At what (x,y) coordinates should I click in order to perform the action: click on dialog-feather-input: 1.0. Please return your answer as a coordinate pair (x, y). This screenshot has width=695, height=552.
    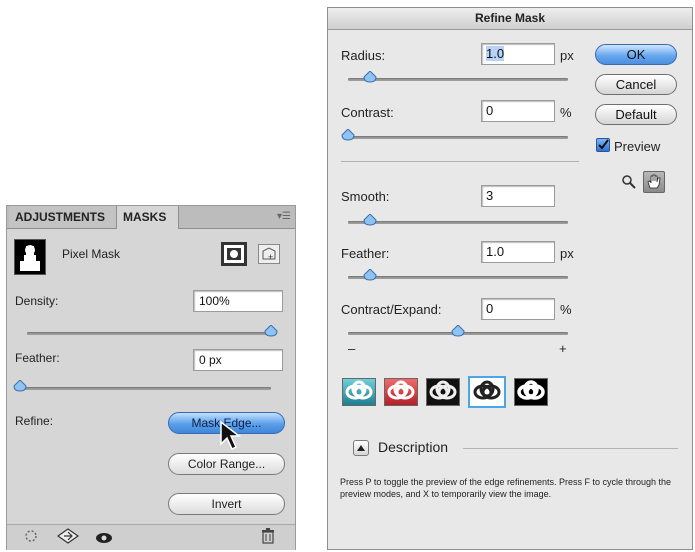
    Looking at the image, I should click on (518, 252).